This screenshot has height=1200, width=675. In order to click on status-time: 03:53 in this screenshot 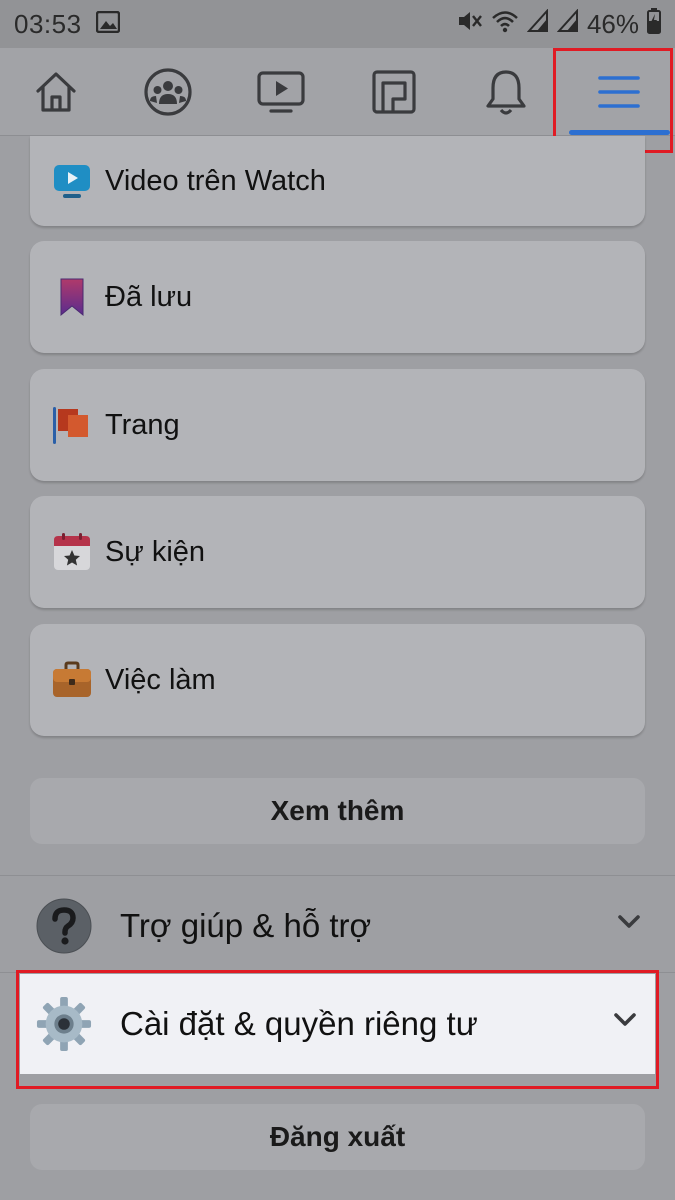, I will do `click(48, 23)`.